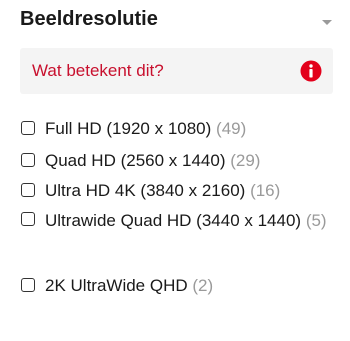 This screenshot has width=350, height=341. I want to click on filter-option-ultra-hd-4k: Ultra HD 4K (3840 x 2160) (16), so click(180, 189).